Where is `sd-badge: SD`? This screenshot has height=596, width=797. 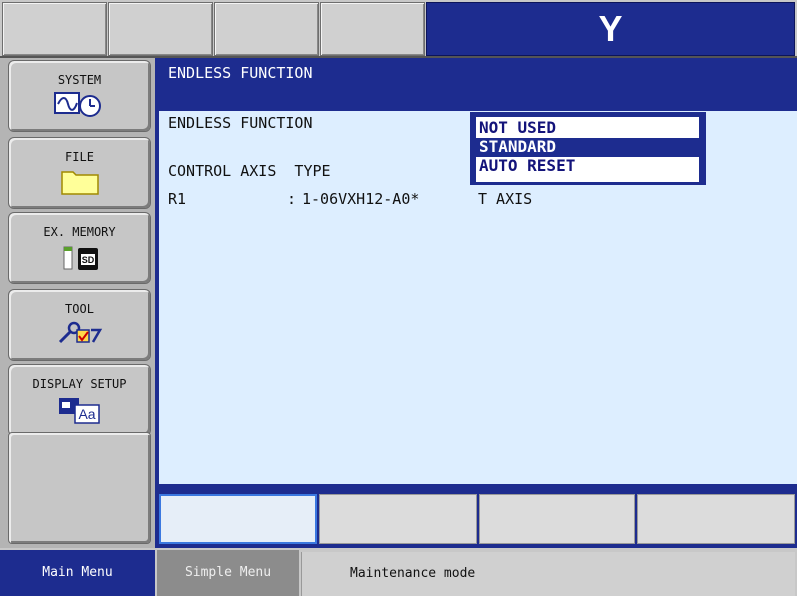
sd-badge: SD is located at coordinates (87, 260).